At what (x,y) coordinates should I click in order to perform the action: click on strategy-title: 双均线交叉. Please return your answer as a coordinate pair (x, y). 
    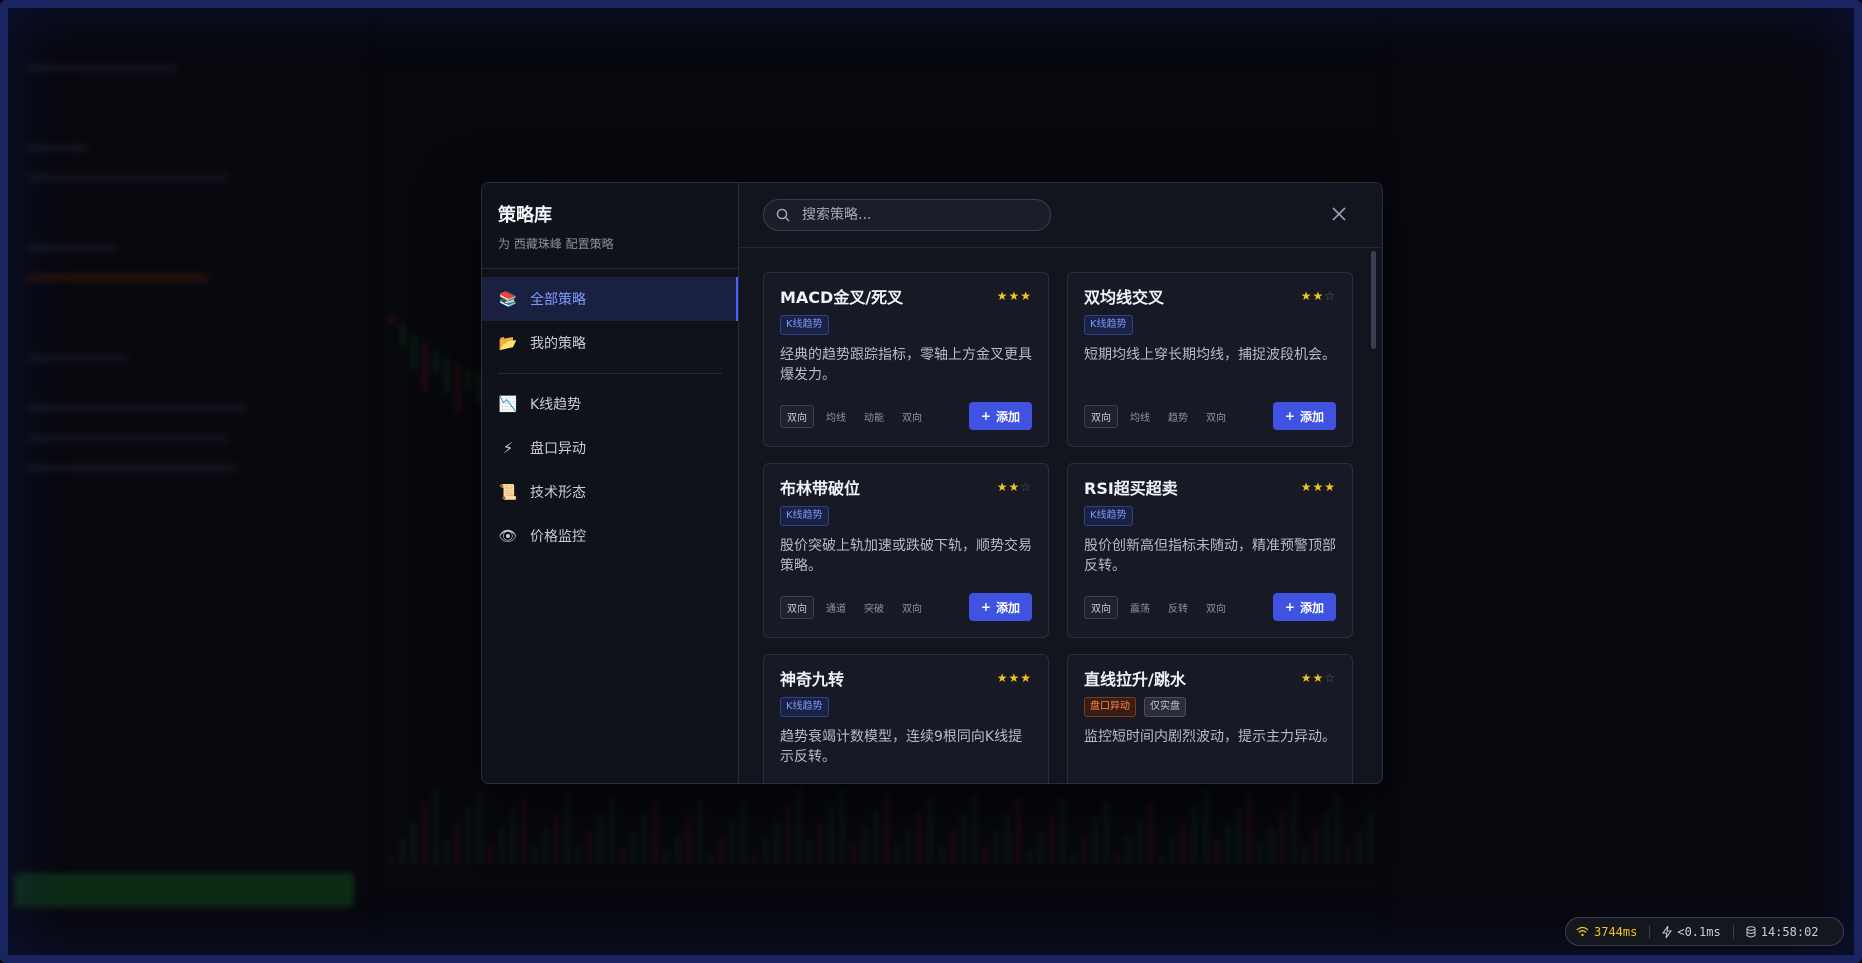
    Looking at the image, I should click on (1124, 297).